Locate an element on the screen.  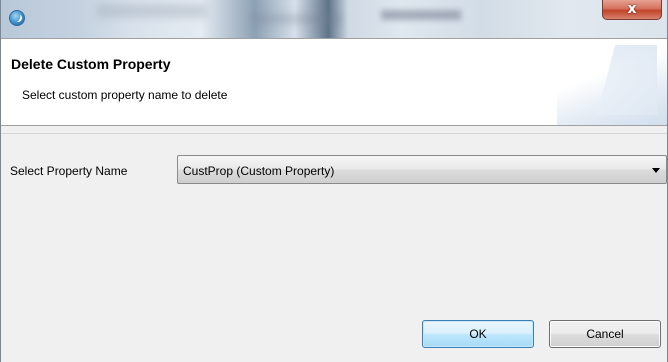
title-bar: x is located at coordinates (334, 19).